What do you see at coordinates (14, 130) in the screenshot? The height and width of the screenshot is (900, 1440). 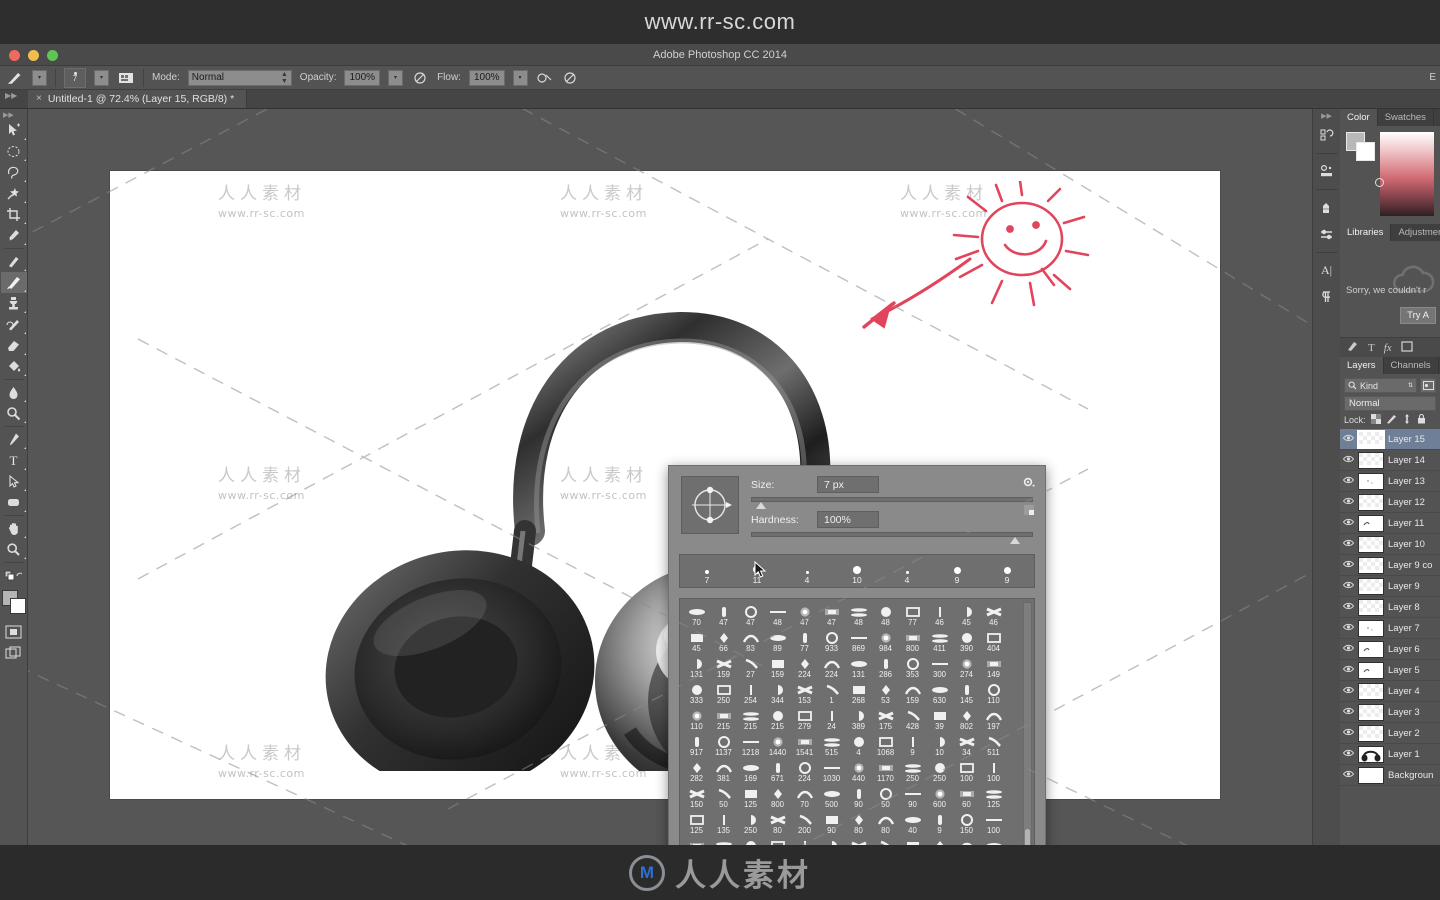 I see `move-tool` at bounding box center [14, 130].